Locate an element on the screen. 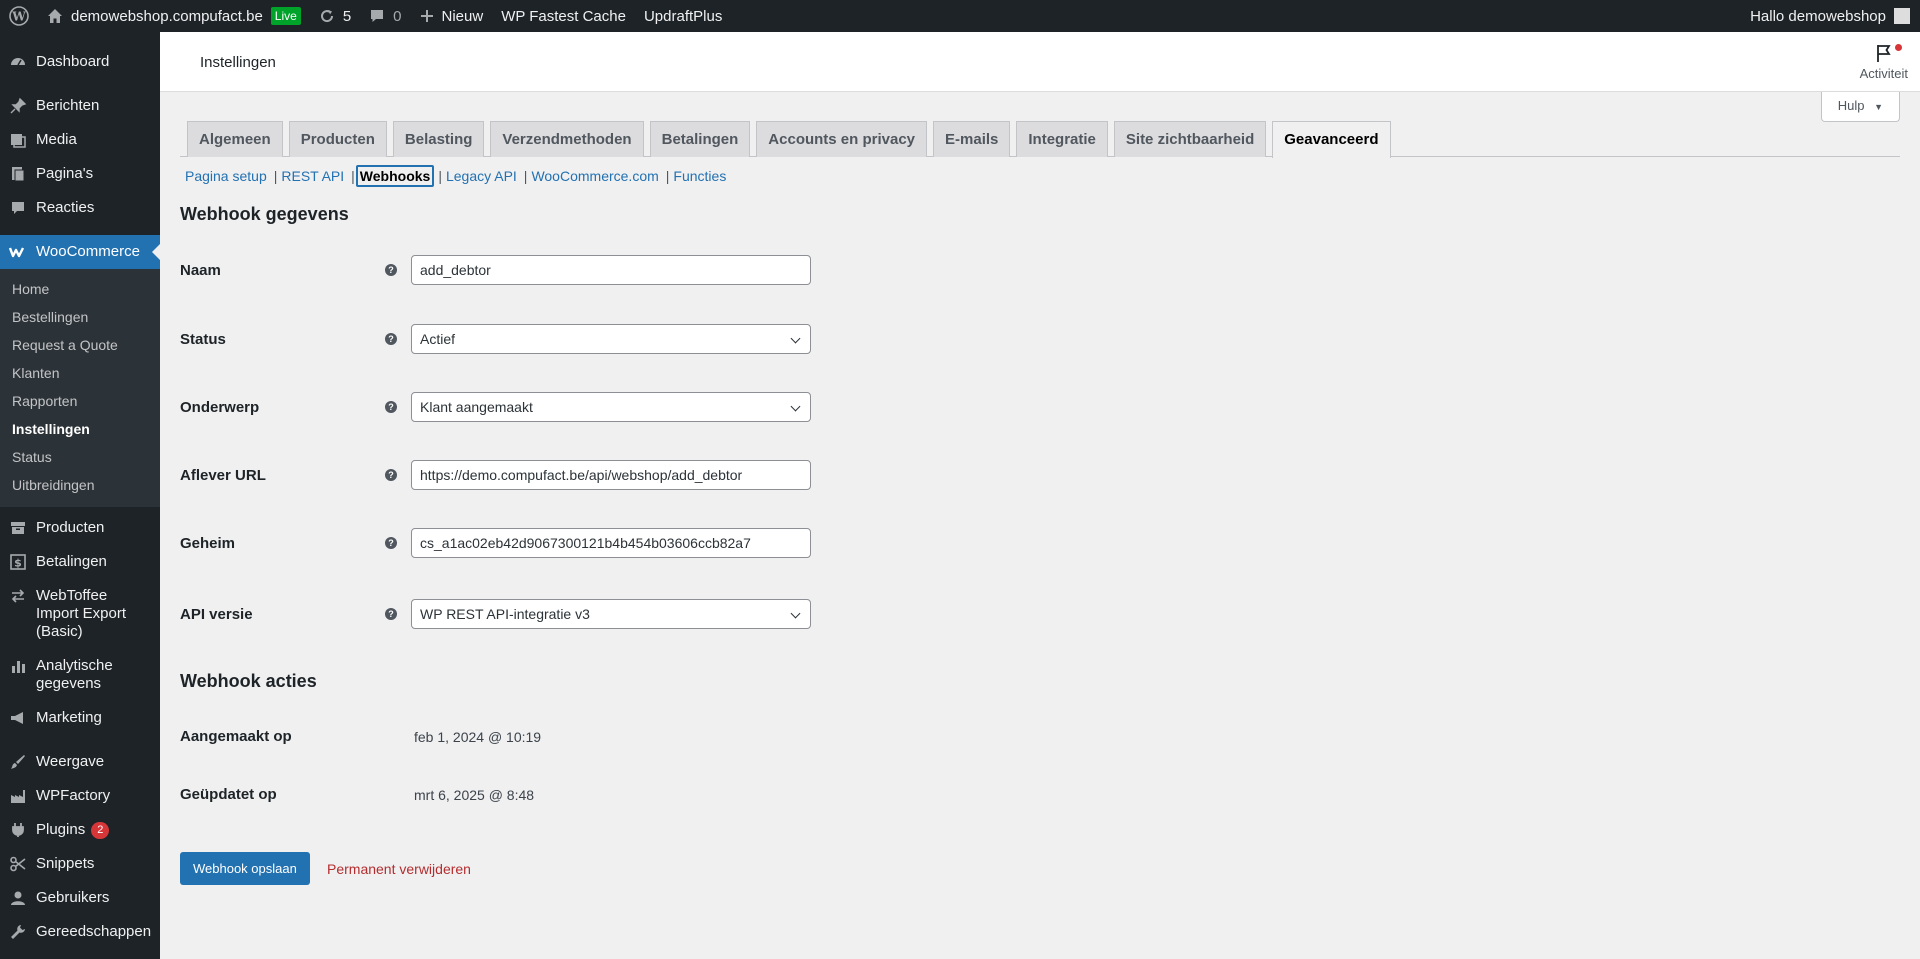 The width and height of the screenshot is (1920, 959). page-header: Instellingen Activiteit is located at coordinates (1040, 62).